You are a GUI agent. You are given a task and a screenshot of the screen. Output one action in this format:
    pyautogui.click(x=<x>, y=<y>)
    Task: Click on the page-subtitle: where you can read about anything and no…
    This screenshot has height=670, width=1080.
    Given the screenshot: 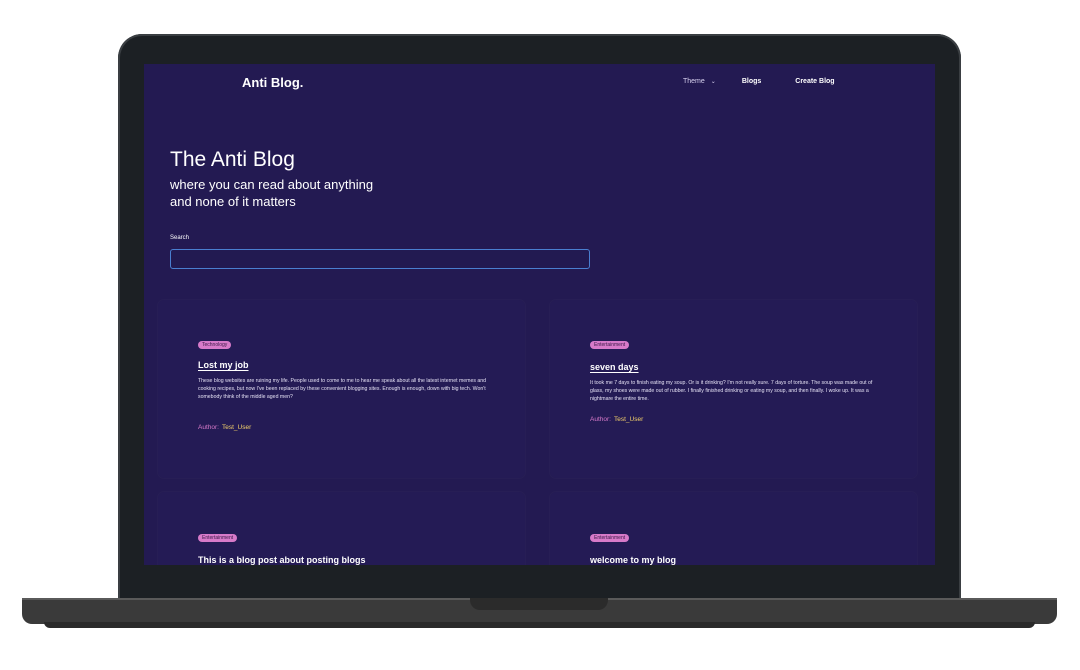 What is the action you would take?
    pyautogui.click(x=320, y=193)
    